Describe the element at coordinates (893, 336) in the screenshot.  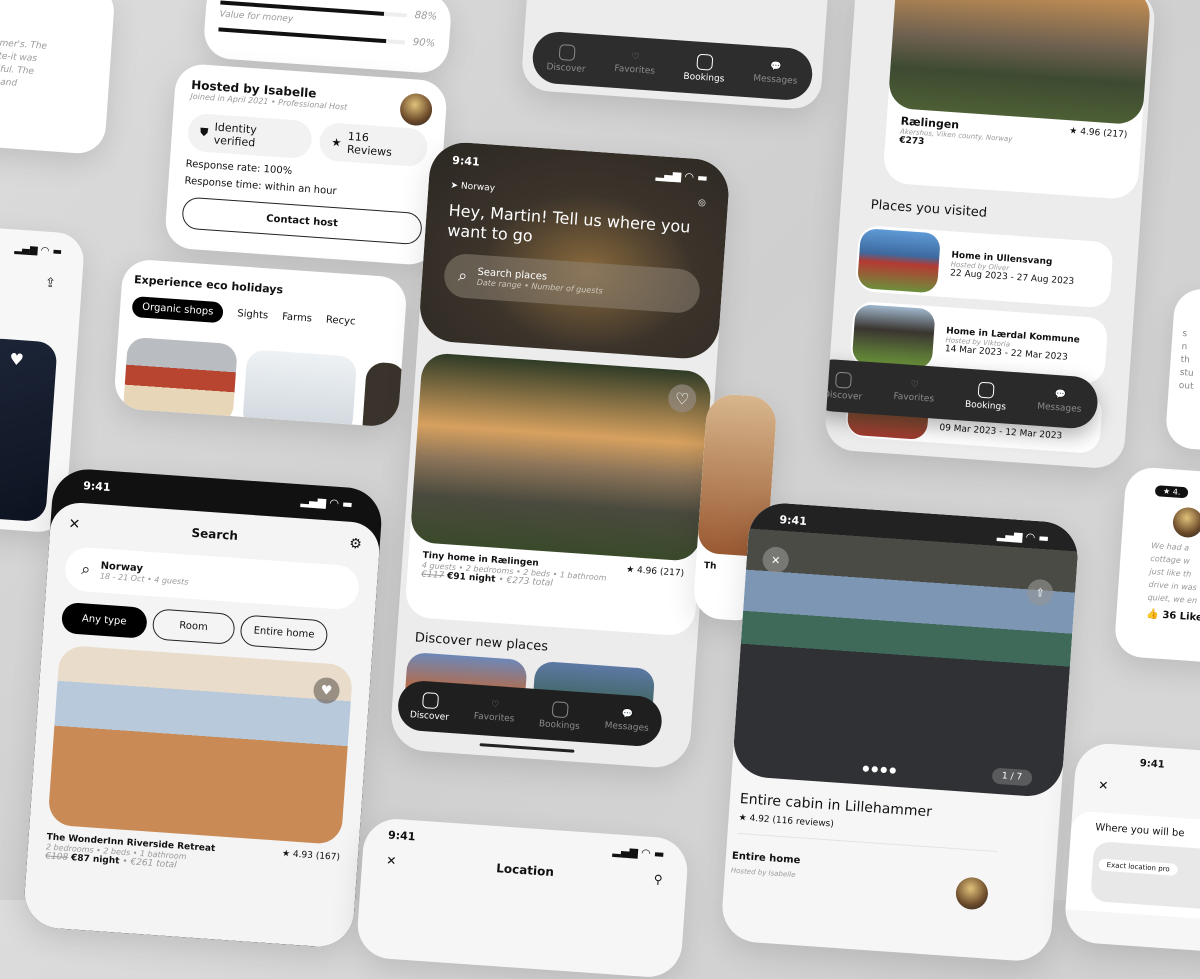
I see `visited-image` at that location.